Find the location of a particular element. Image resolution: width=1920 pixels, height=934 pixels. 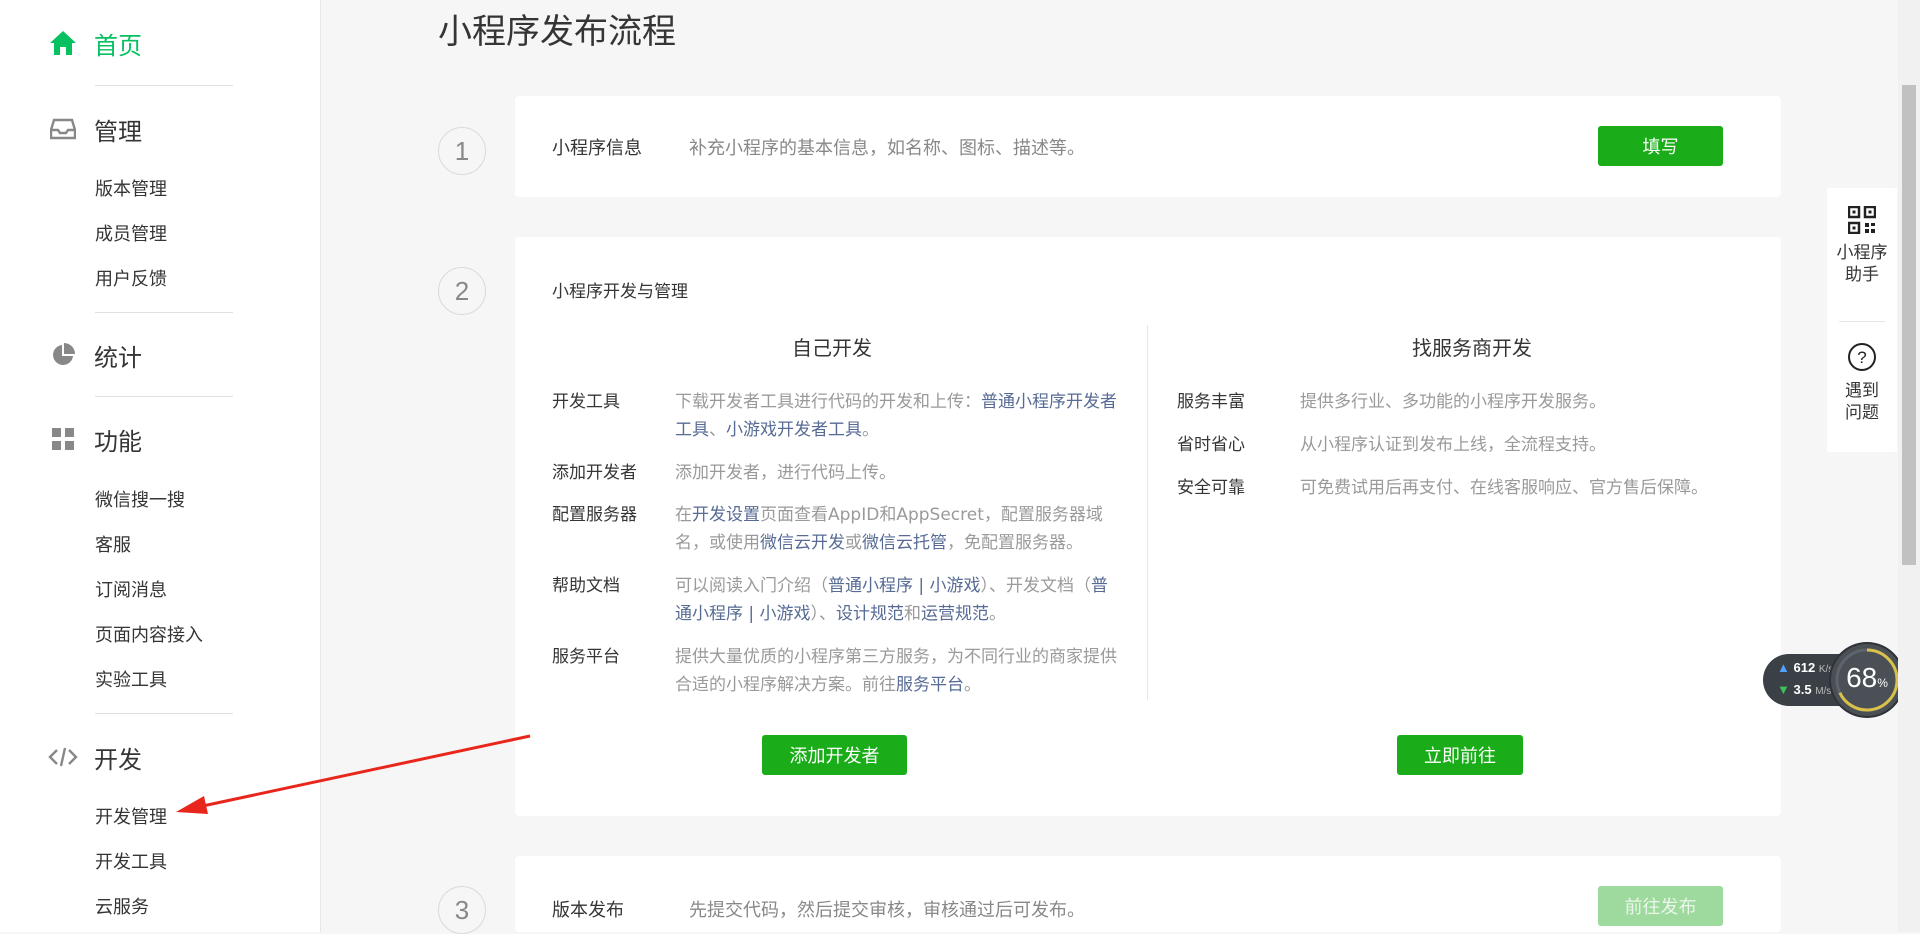

report-problem-button: ? 遇到 问题 is located at coordinates (1862, 383).